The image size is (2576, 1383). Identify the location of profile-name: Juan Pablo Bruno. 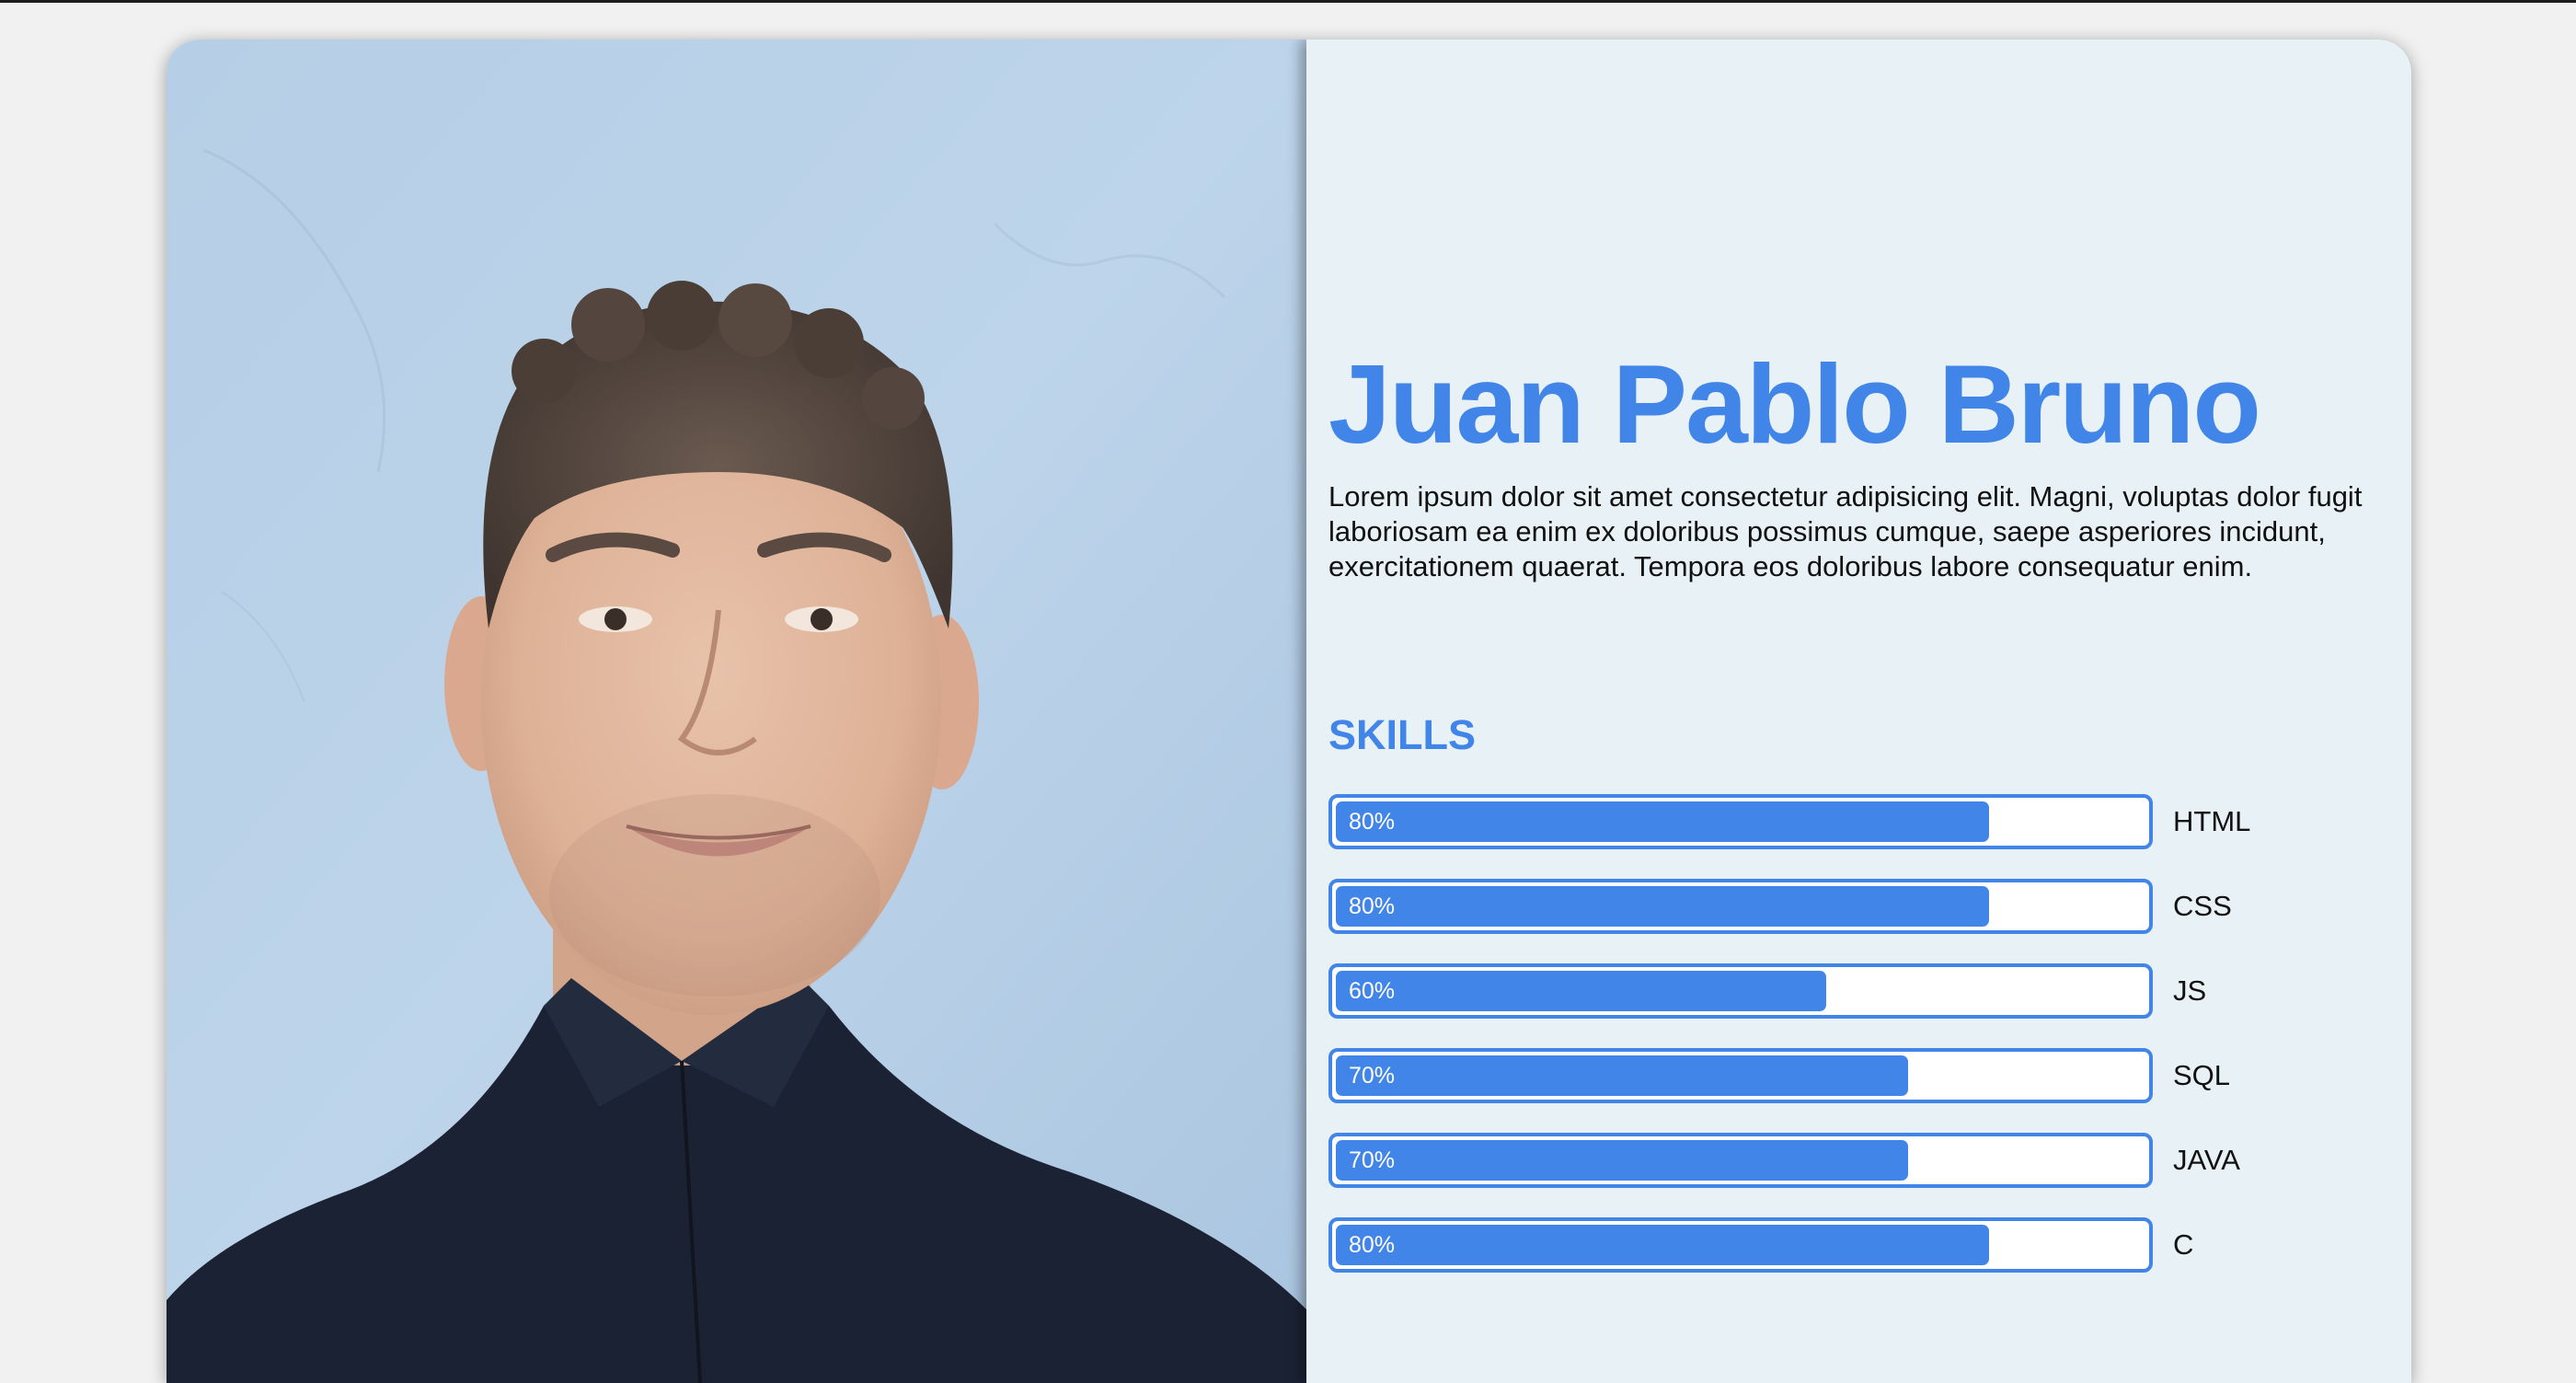
(1794, 404).